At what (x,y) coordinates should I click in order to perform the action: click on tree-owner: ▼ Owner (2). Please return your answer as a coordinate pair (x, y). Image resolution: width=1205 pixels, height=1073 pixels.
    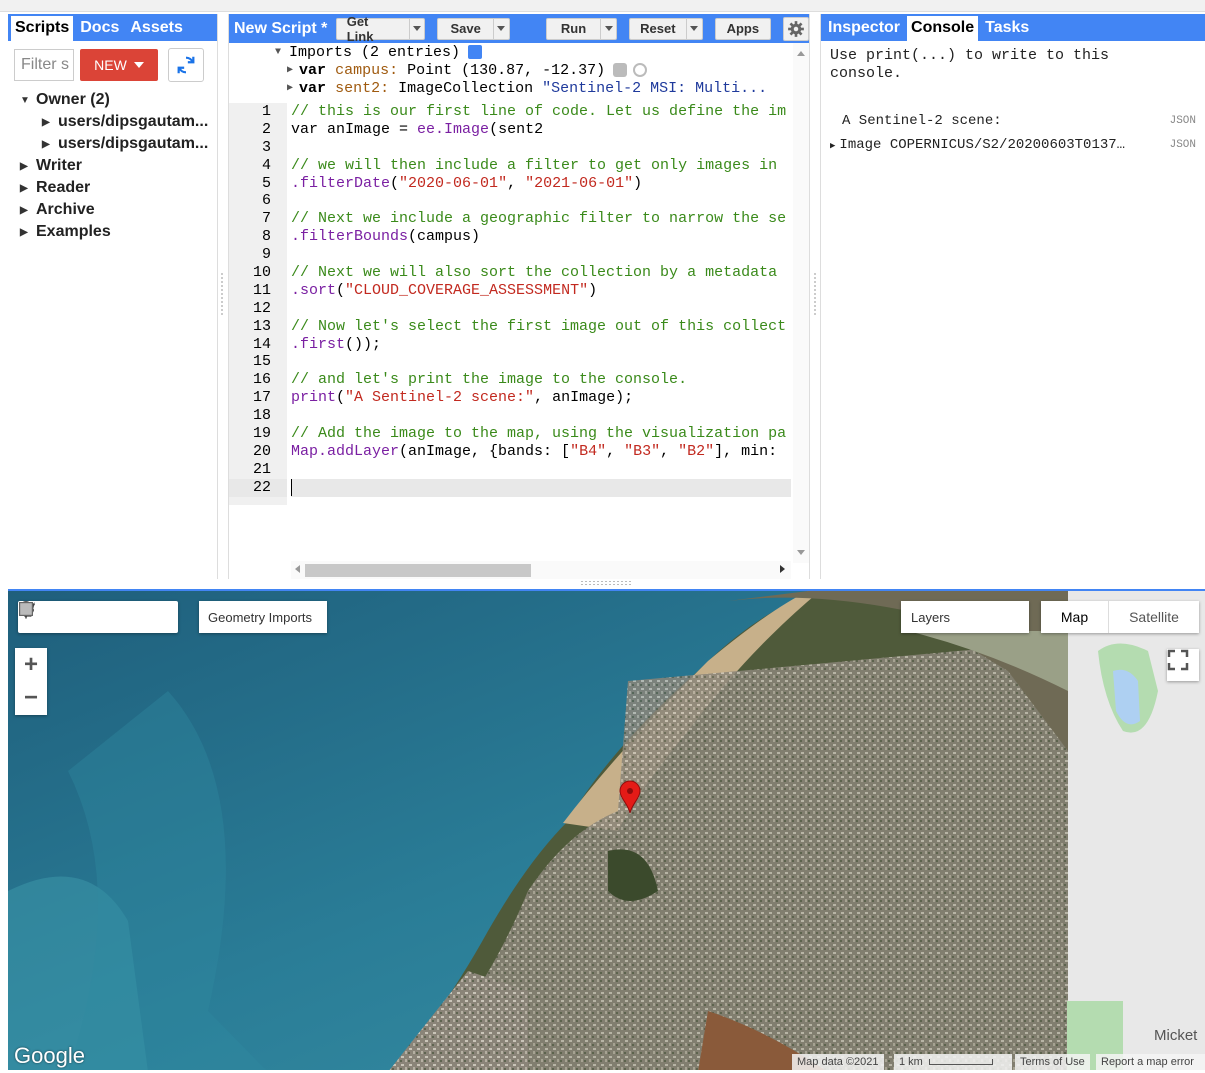
    Looking at the image, I should click on (118, 100).